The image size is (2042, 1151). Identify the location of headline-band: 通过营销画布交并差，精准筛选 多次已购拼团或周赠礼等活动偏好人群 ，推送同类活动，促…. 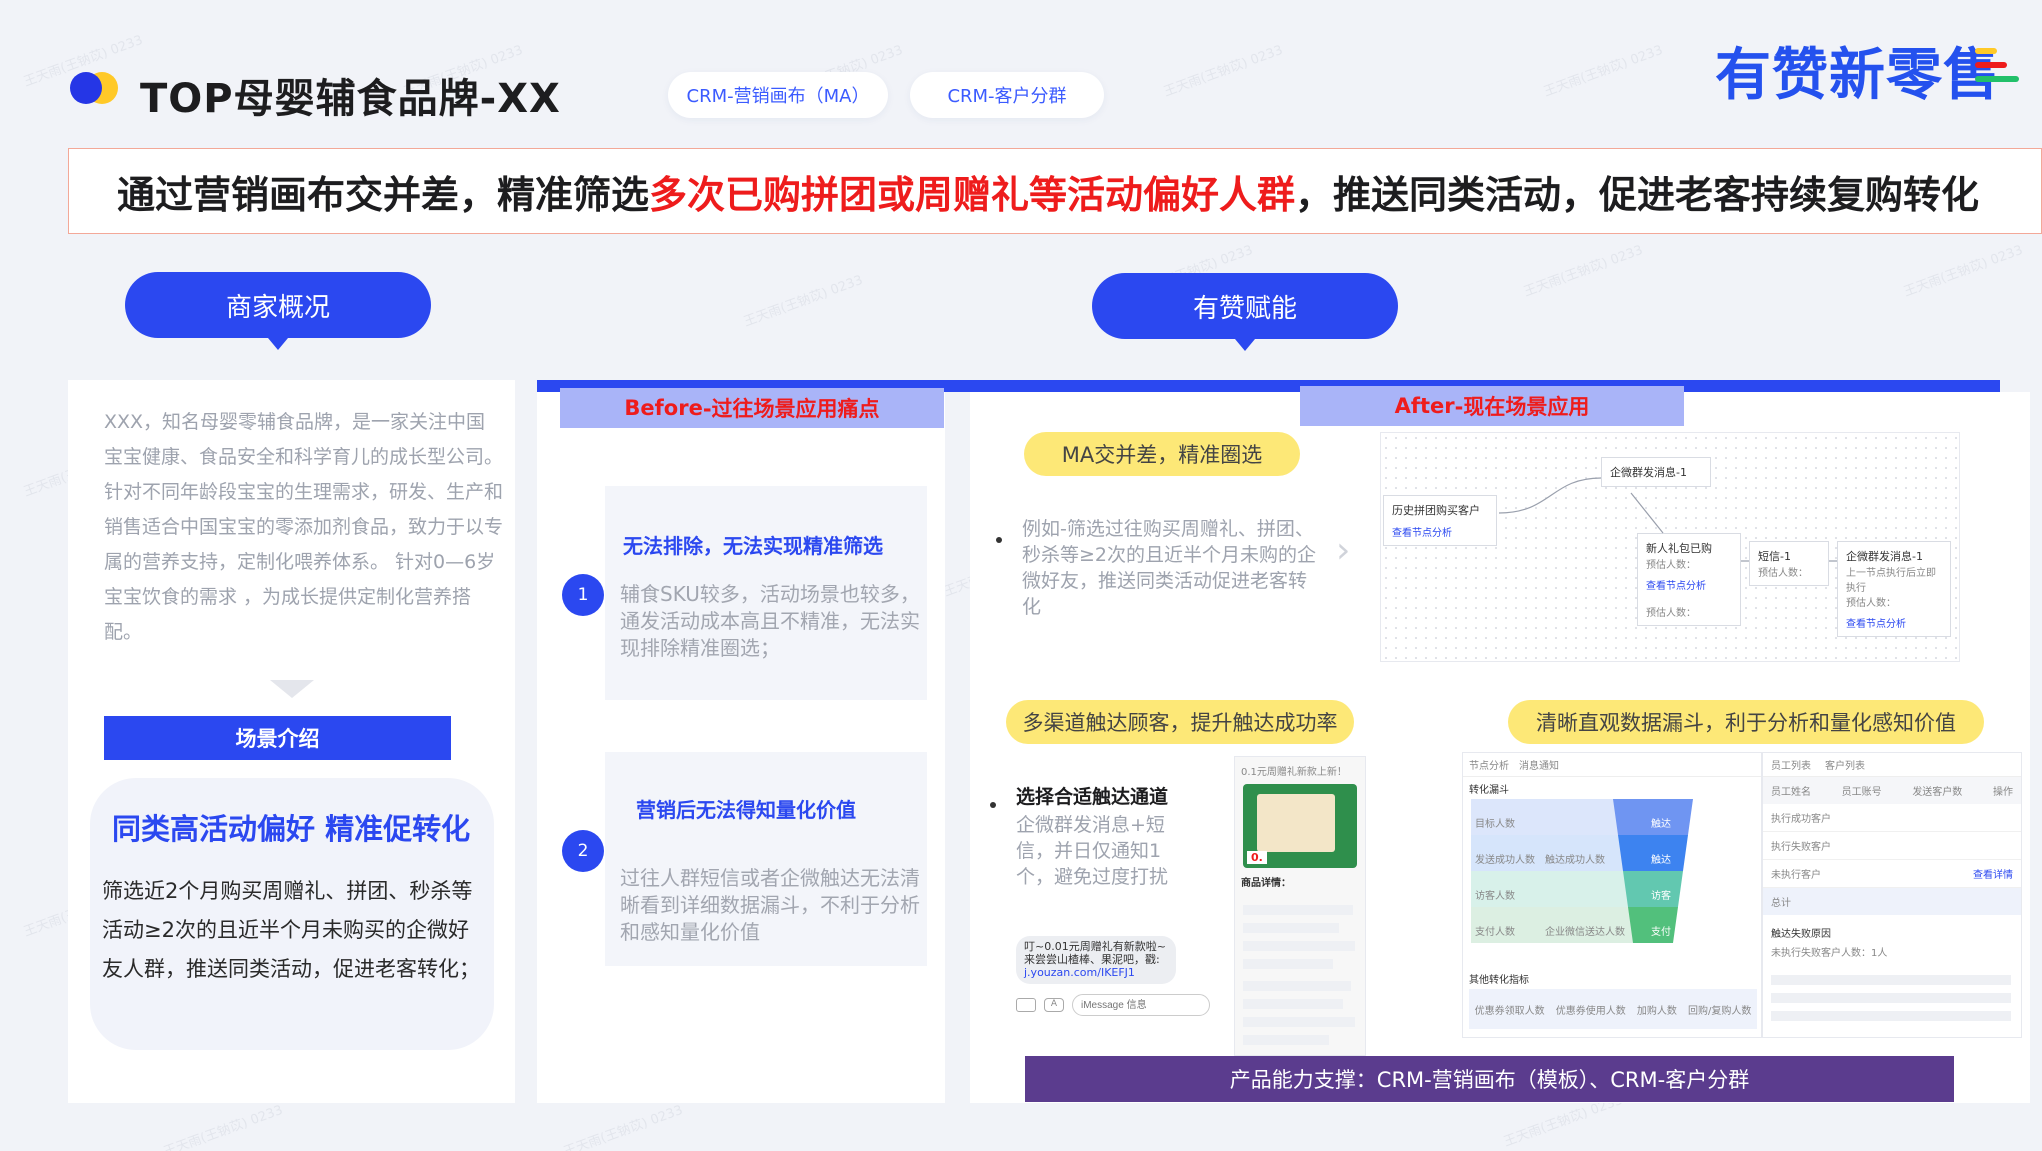
(1055, 191).